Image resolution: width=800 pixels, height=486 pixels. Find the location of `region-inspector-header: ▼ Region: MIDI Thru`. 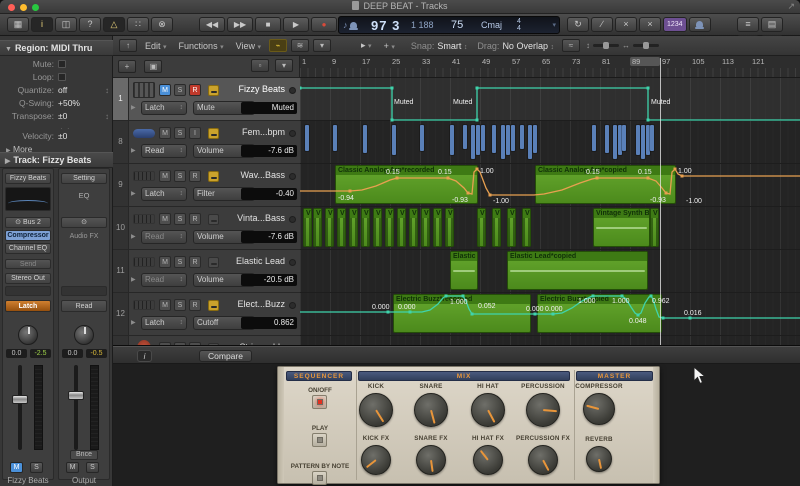

region-inspector-header: ▼ Region: MIDI Thru is located at coordinates (56, 48).